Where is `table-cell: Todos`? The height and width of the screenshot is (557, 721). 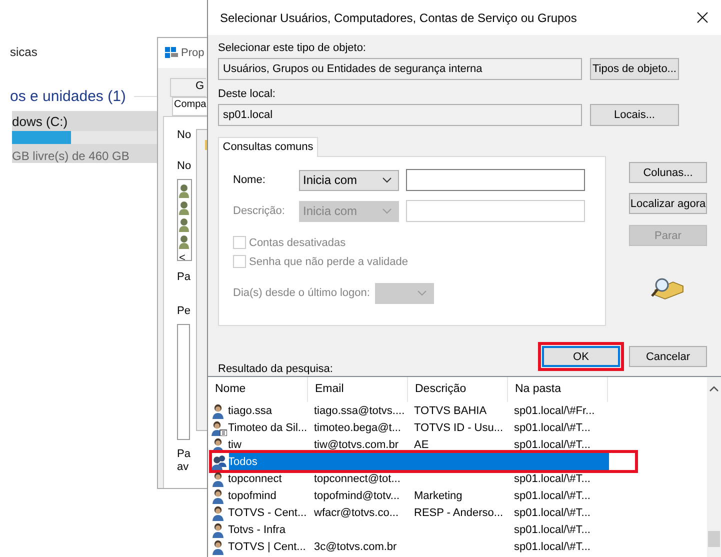 table-cell: Todos is located at coordinates (243, 462).